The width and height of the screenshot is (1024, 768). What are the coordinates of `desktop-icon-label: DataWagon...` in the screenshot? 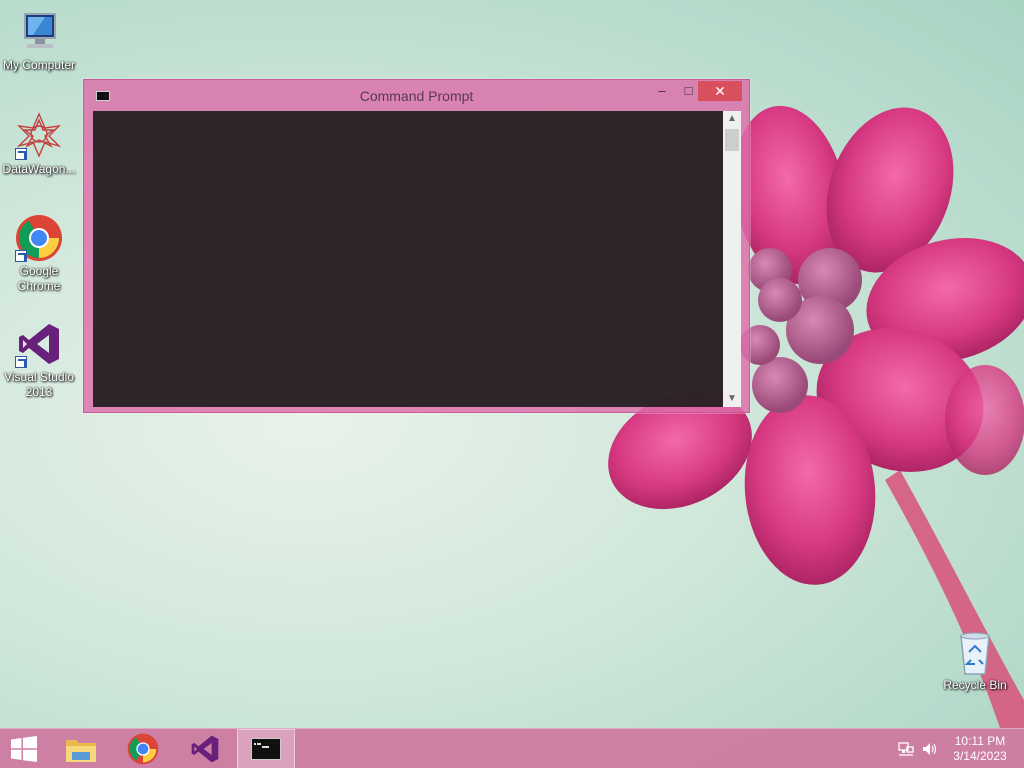 It's located at (39, 169).